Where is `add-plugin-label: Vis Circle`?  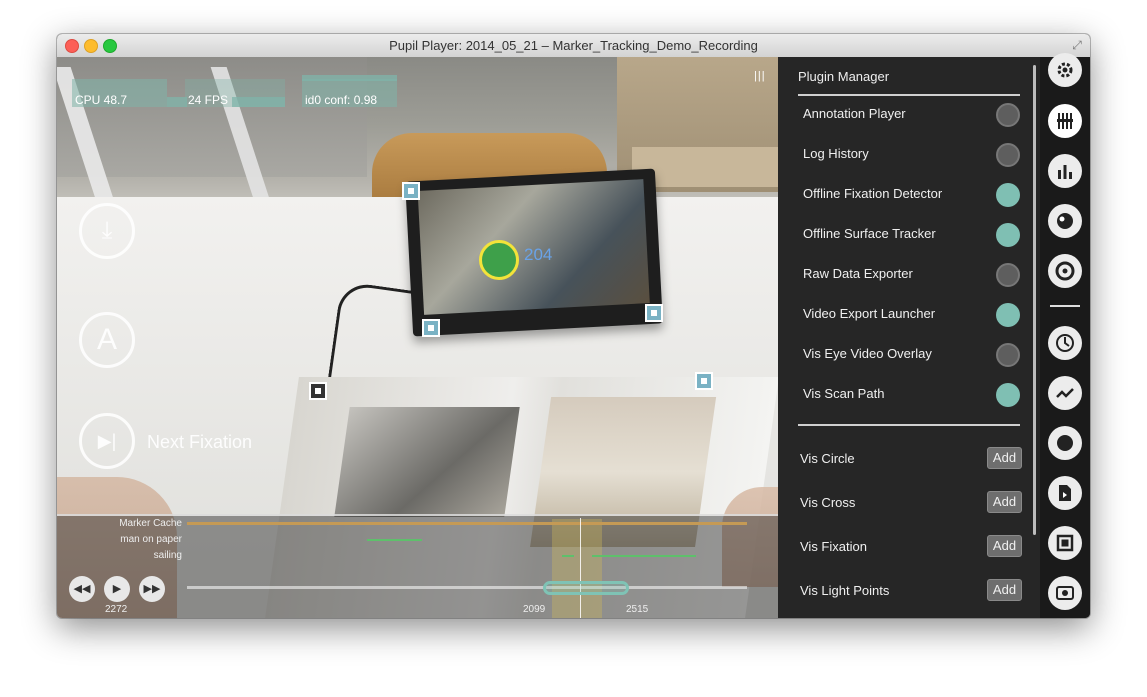
add-plugin-label: Vis Circle is located at coordinates (827, 458).